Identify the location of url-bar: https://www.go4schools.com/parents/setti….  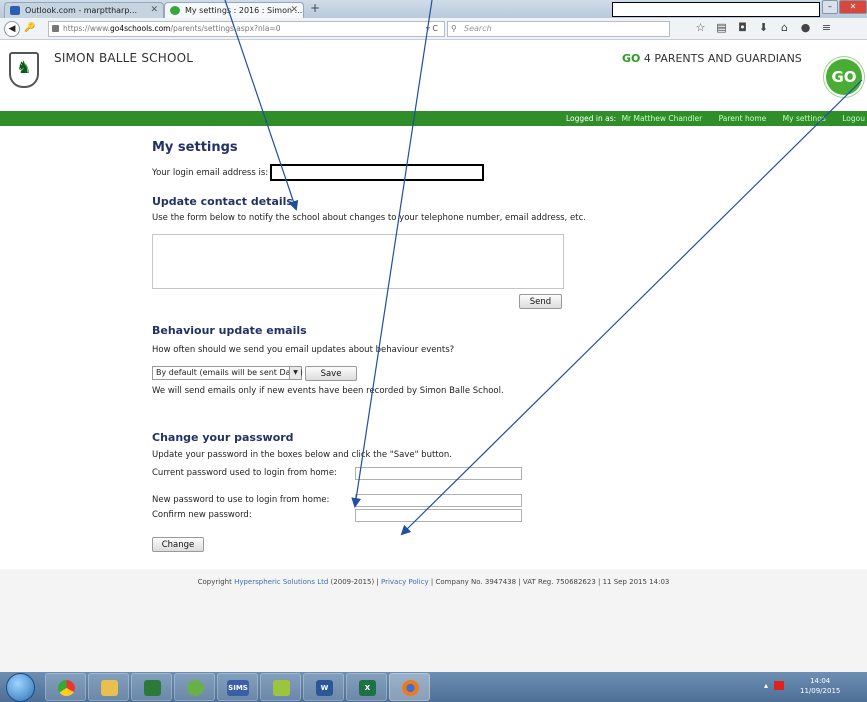
(246, 29).